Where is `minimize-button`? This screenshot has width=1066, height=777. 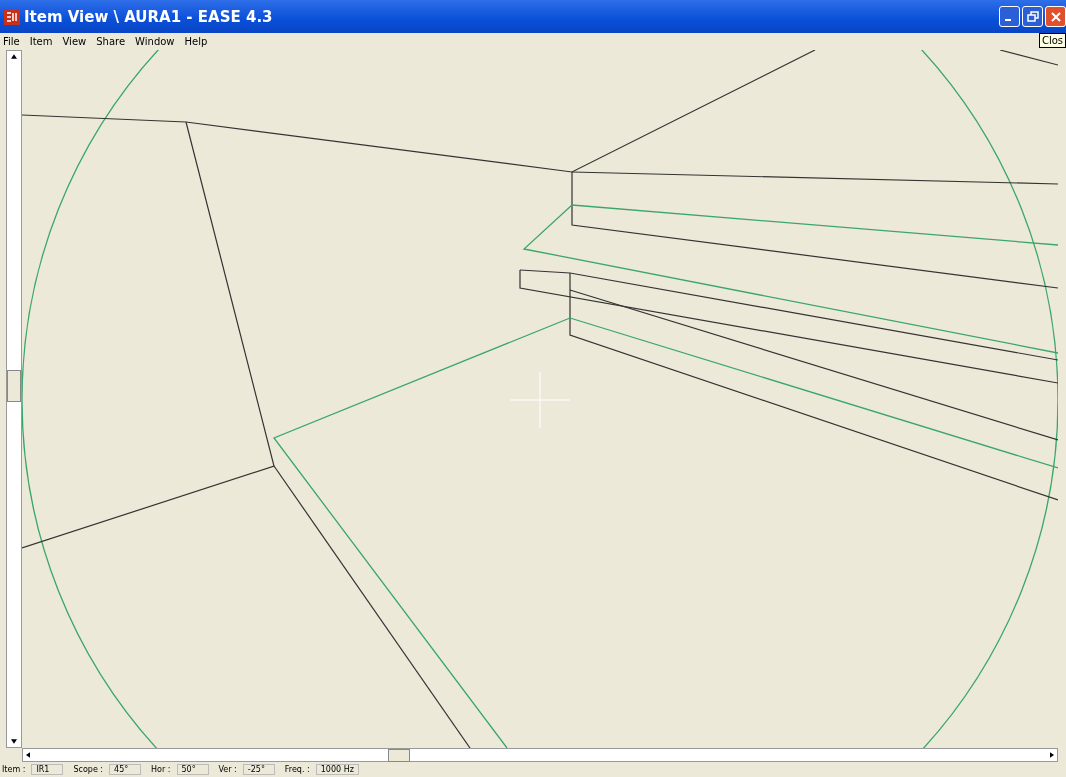
minimize-button is located at coordinates (1009, 16).